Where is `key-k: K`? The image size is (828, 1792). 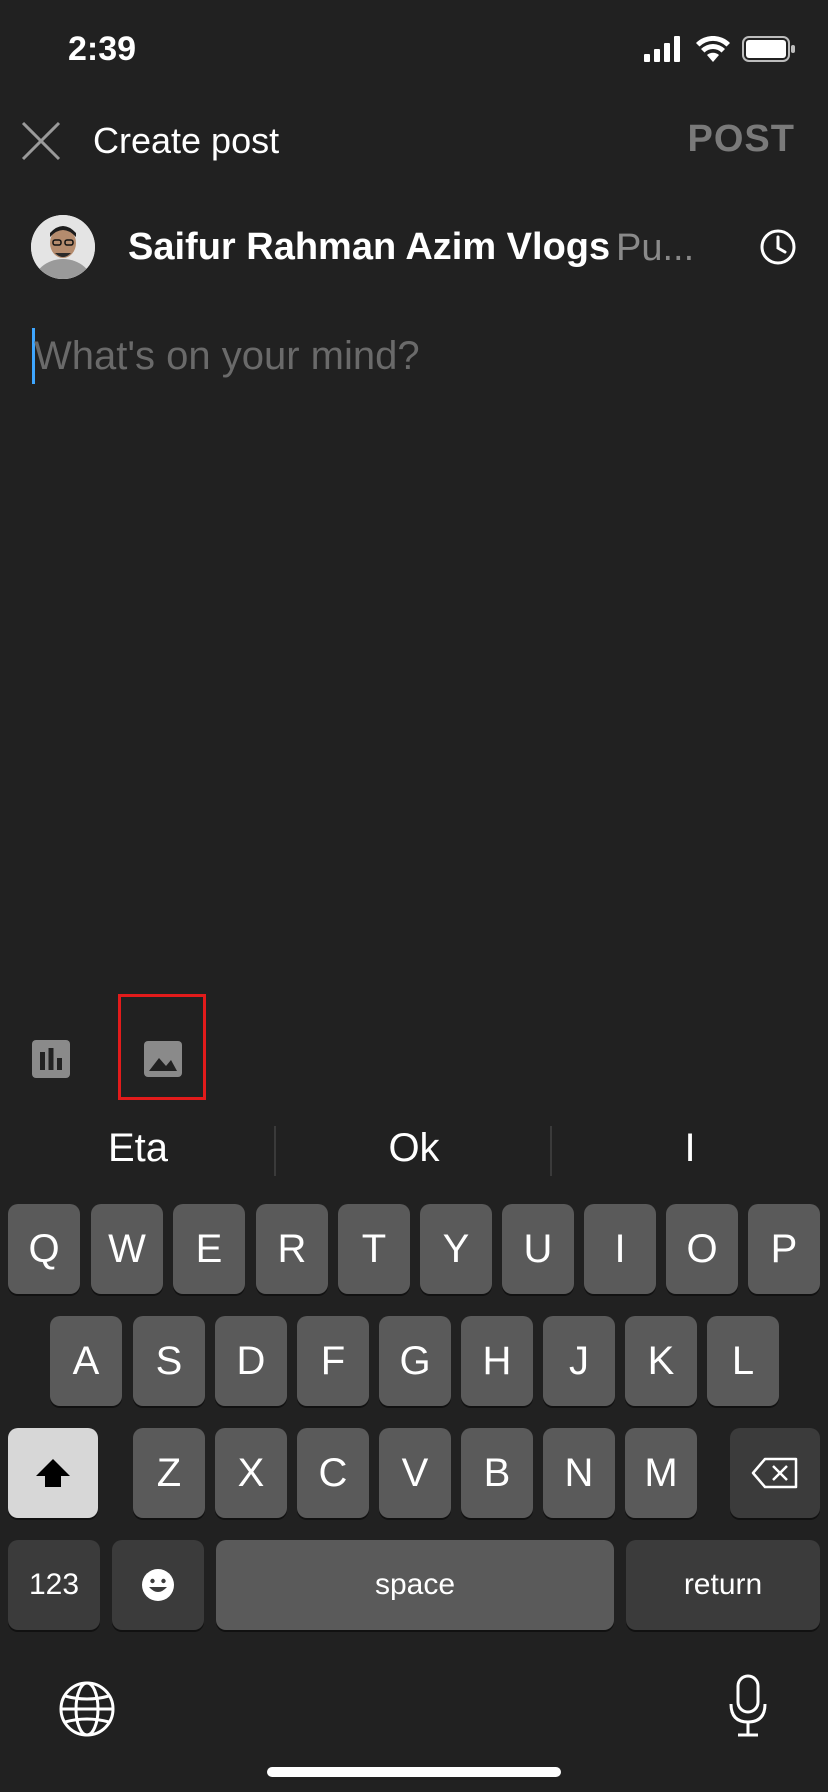 key-k: K is located at coordinates (661, 1361).